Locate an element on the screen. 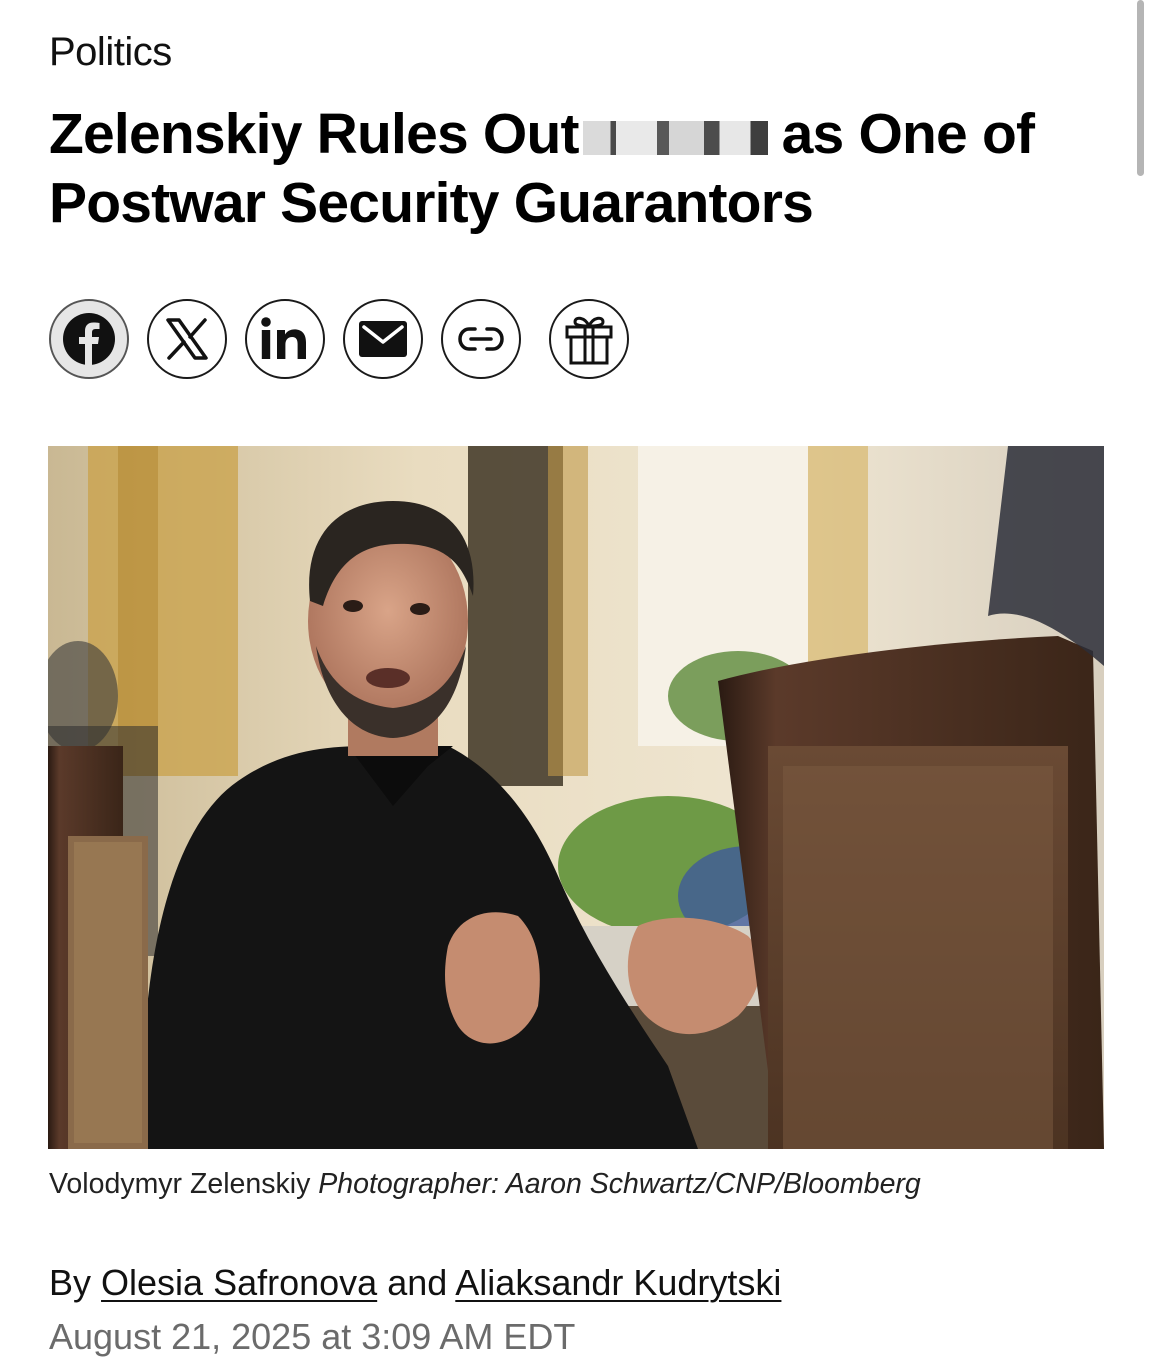  share-facebook-button is located at coordinates (89, 339).